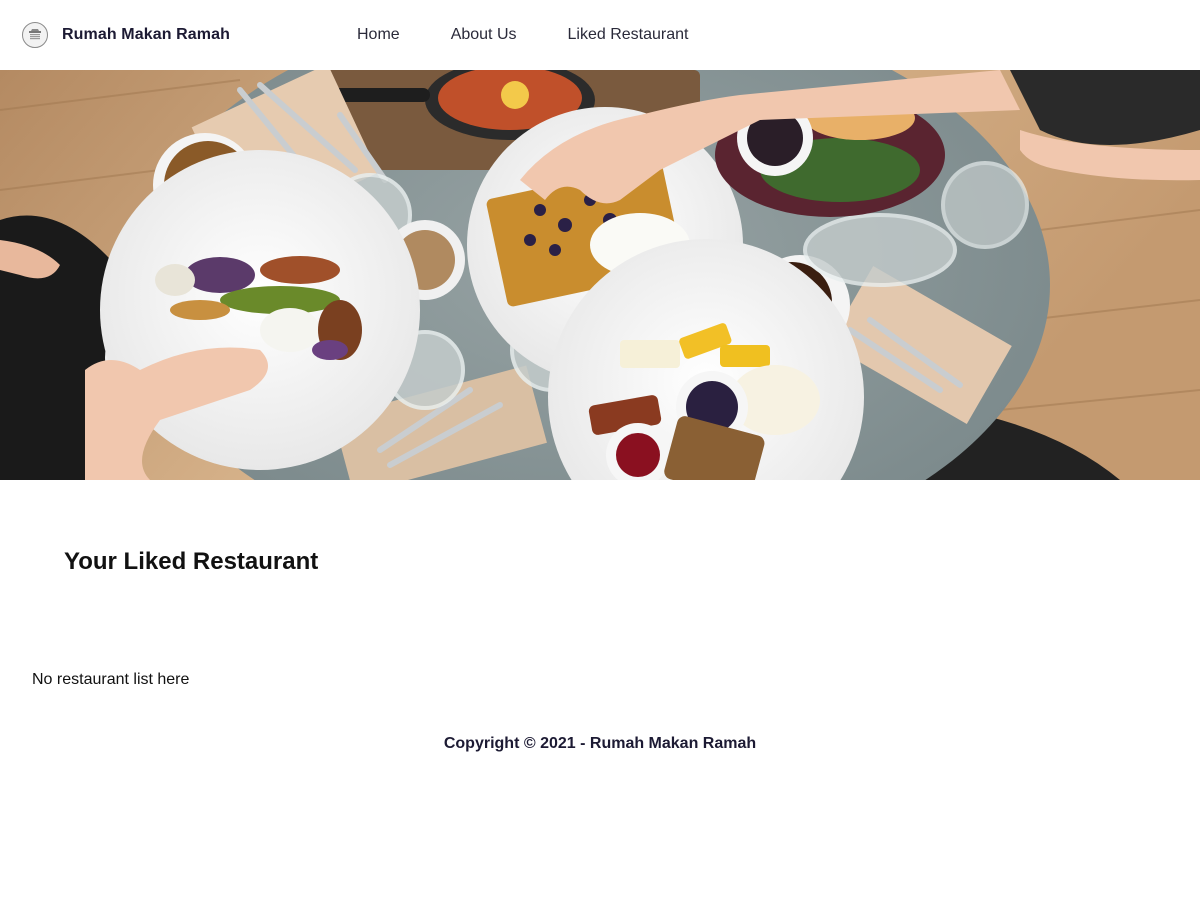 The width and height of the screenshot is (1200, 900). I want to click on nav-about-us-link: About Us, so click(484, 35).